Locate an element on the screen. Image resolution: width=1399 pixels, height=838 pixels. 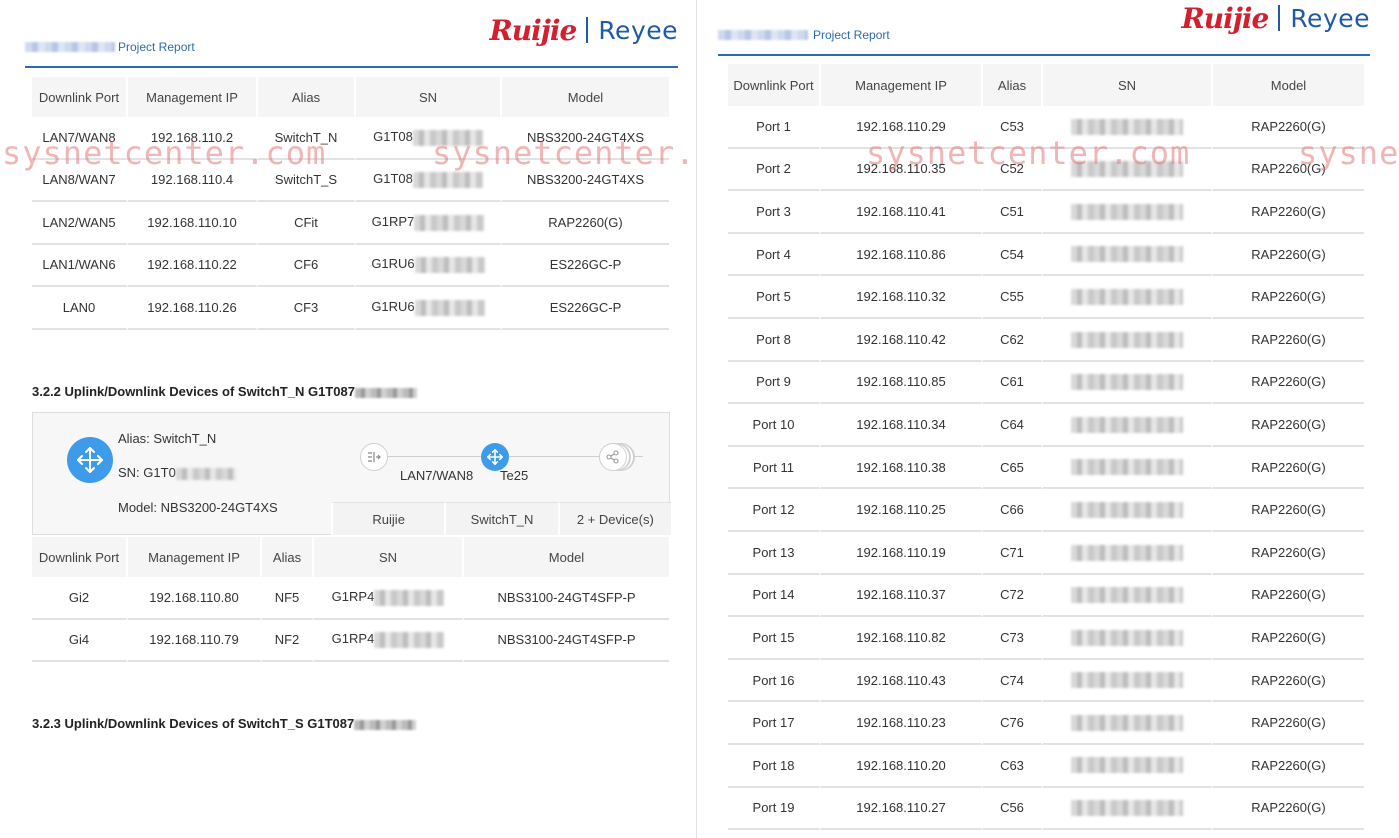
cell-management-ip: 192.168.110.32 is located at coordinates (902, 297).